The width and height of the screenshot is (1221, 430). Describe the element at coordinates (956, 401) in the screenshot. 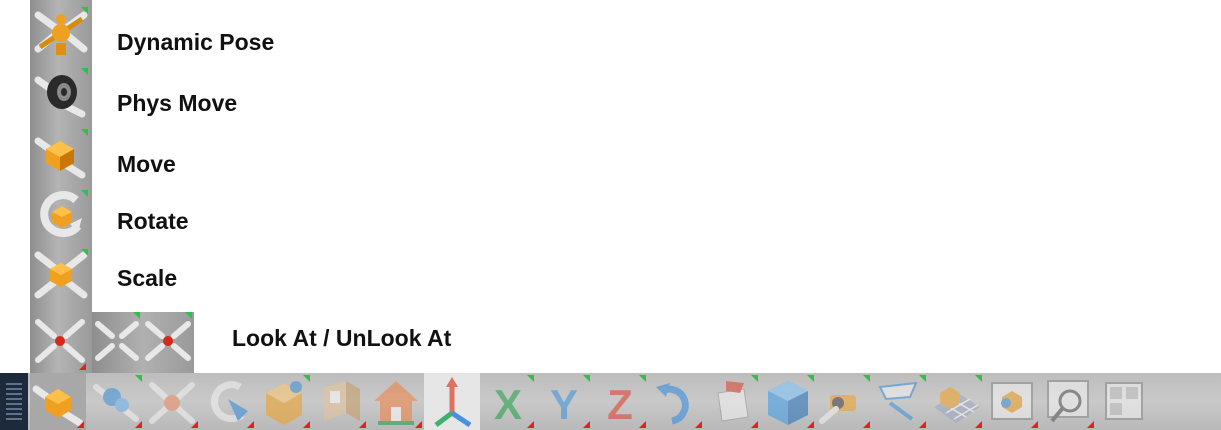

I see `toolbar-grid-button` at that location.